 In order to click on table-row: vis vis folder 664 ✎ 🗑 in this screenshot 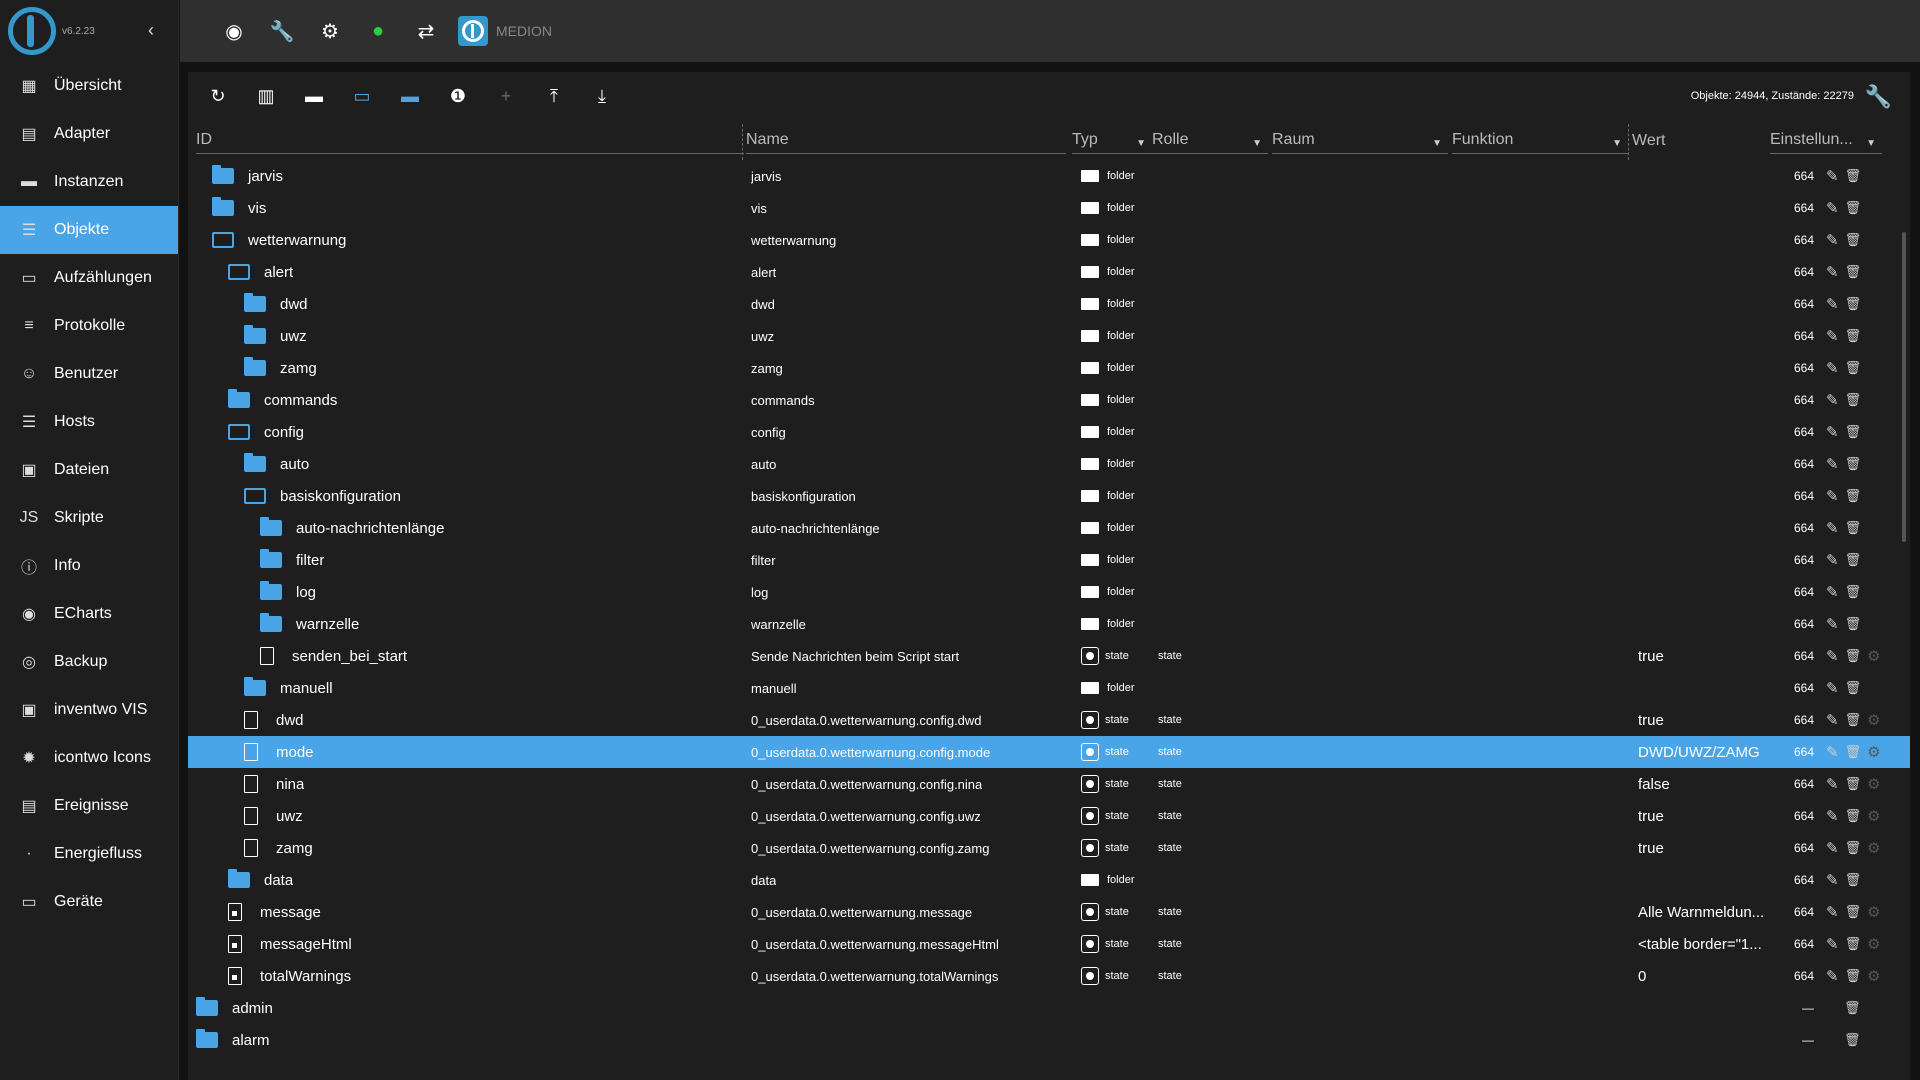, I will do `click(1049, 208)`.